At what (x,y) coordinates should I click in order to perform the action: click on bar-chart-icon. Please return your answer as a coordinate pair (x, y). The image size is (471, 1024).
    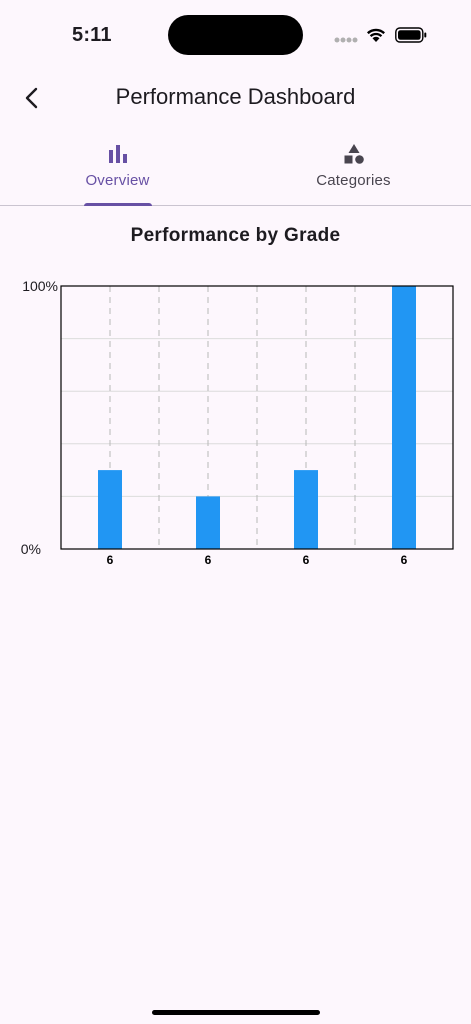
    Looking at the image, I should click on (117, 154).